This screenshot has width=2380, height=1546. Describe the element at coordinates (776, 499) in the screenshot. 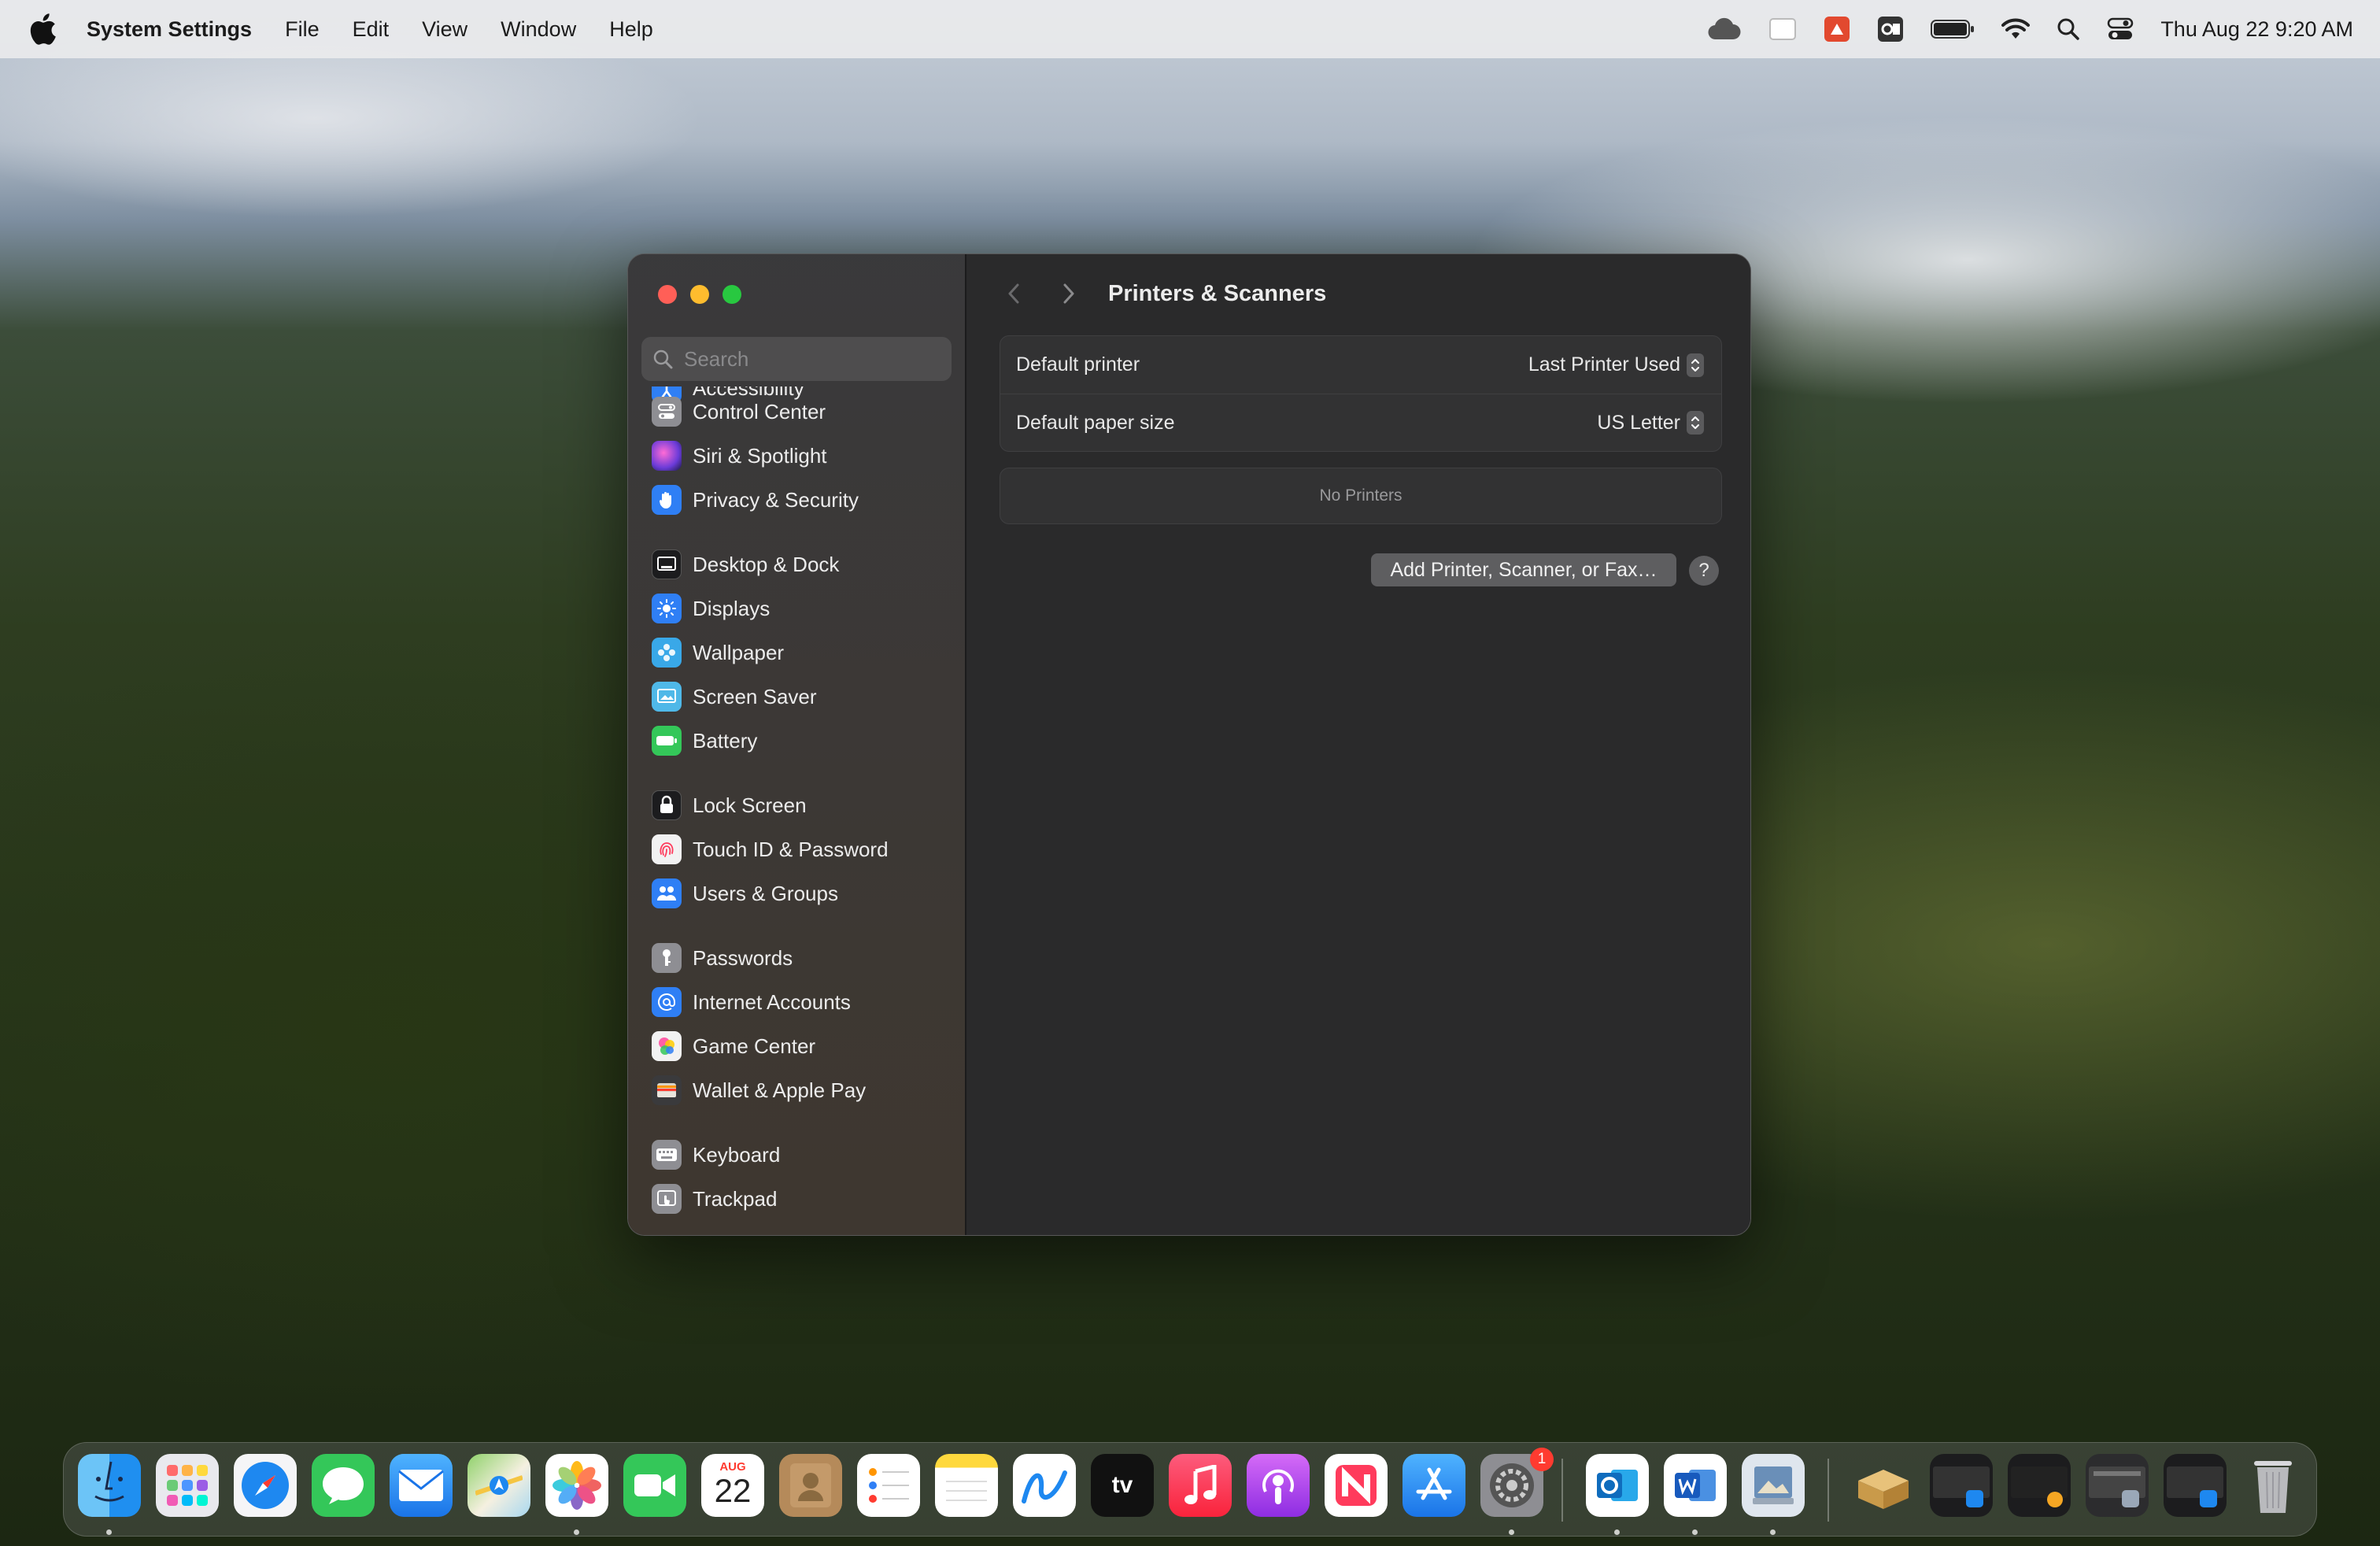

I see `sidebar-item-label: Privacy & Security` at that location.